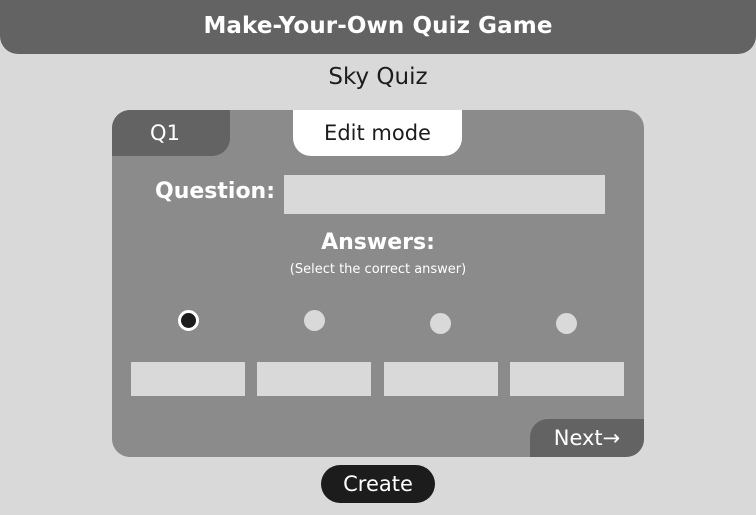  What do you see at coordinates (171, 133) in the screenshot?
I see `question-number-tab: Q1` at bounding box center [171, 133].